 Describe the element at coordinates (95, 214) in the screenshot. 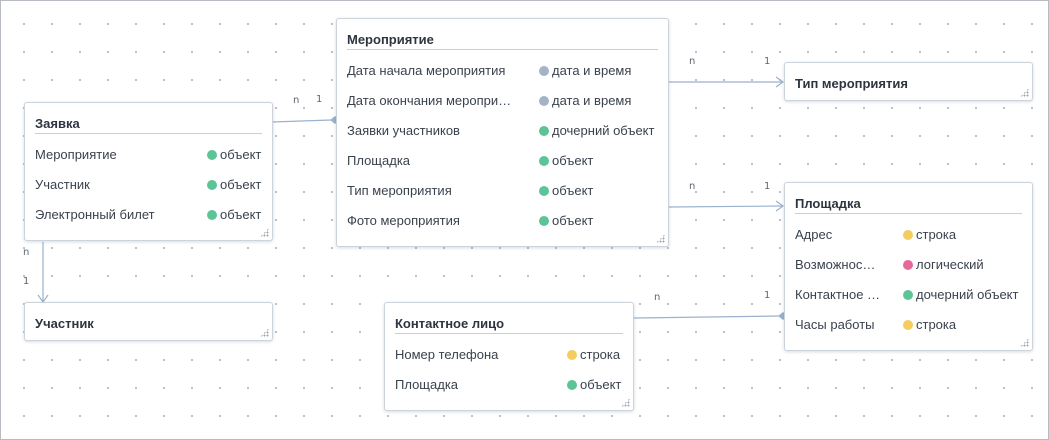

I see `field-name: Электронный билет` at that location.